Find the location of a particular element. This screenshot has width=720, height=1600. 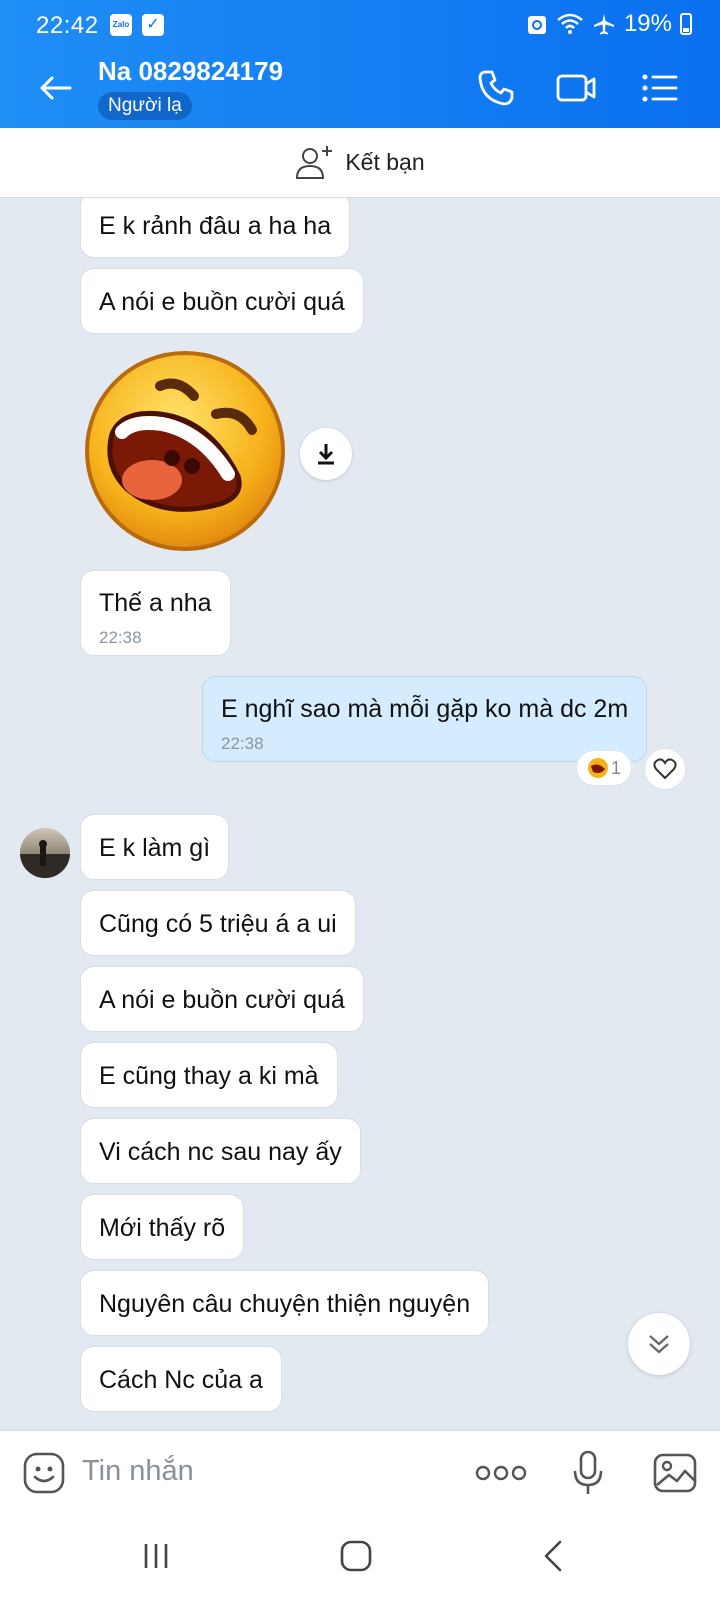

recent-apps-icon is located at coordinates (156, 1556).